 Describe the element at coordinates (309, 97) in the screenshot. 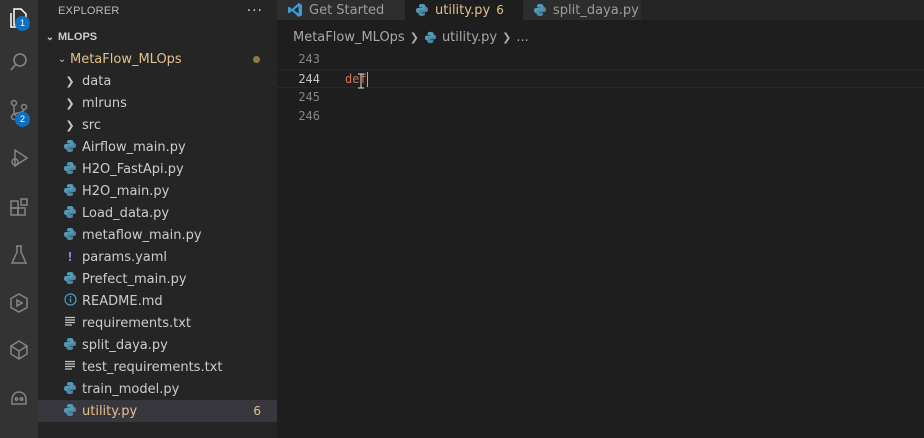

I see `line-number: 245` at that location.